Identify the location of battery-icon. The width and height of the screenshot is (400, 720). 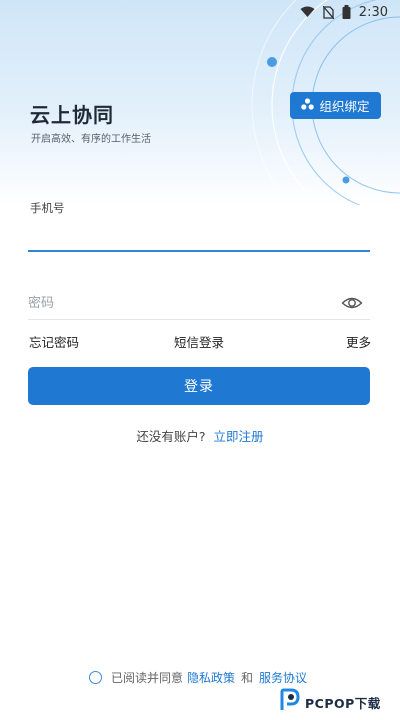
(346, 12).